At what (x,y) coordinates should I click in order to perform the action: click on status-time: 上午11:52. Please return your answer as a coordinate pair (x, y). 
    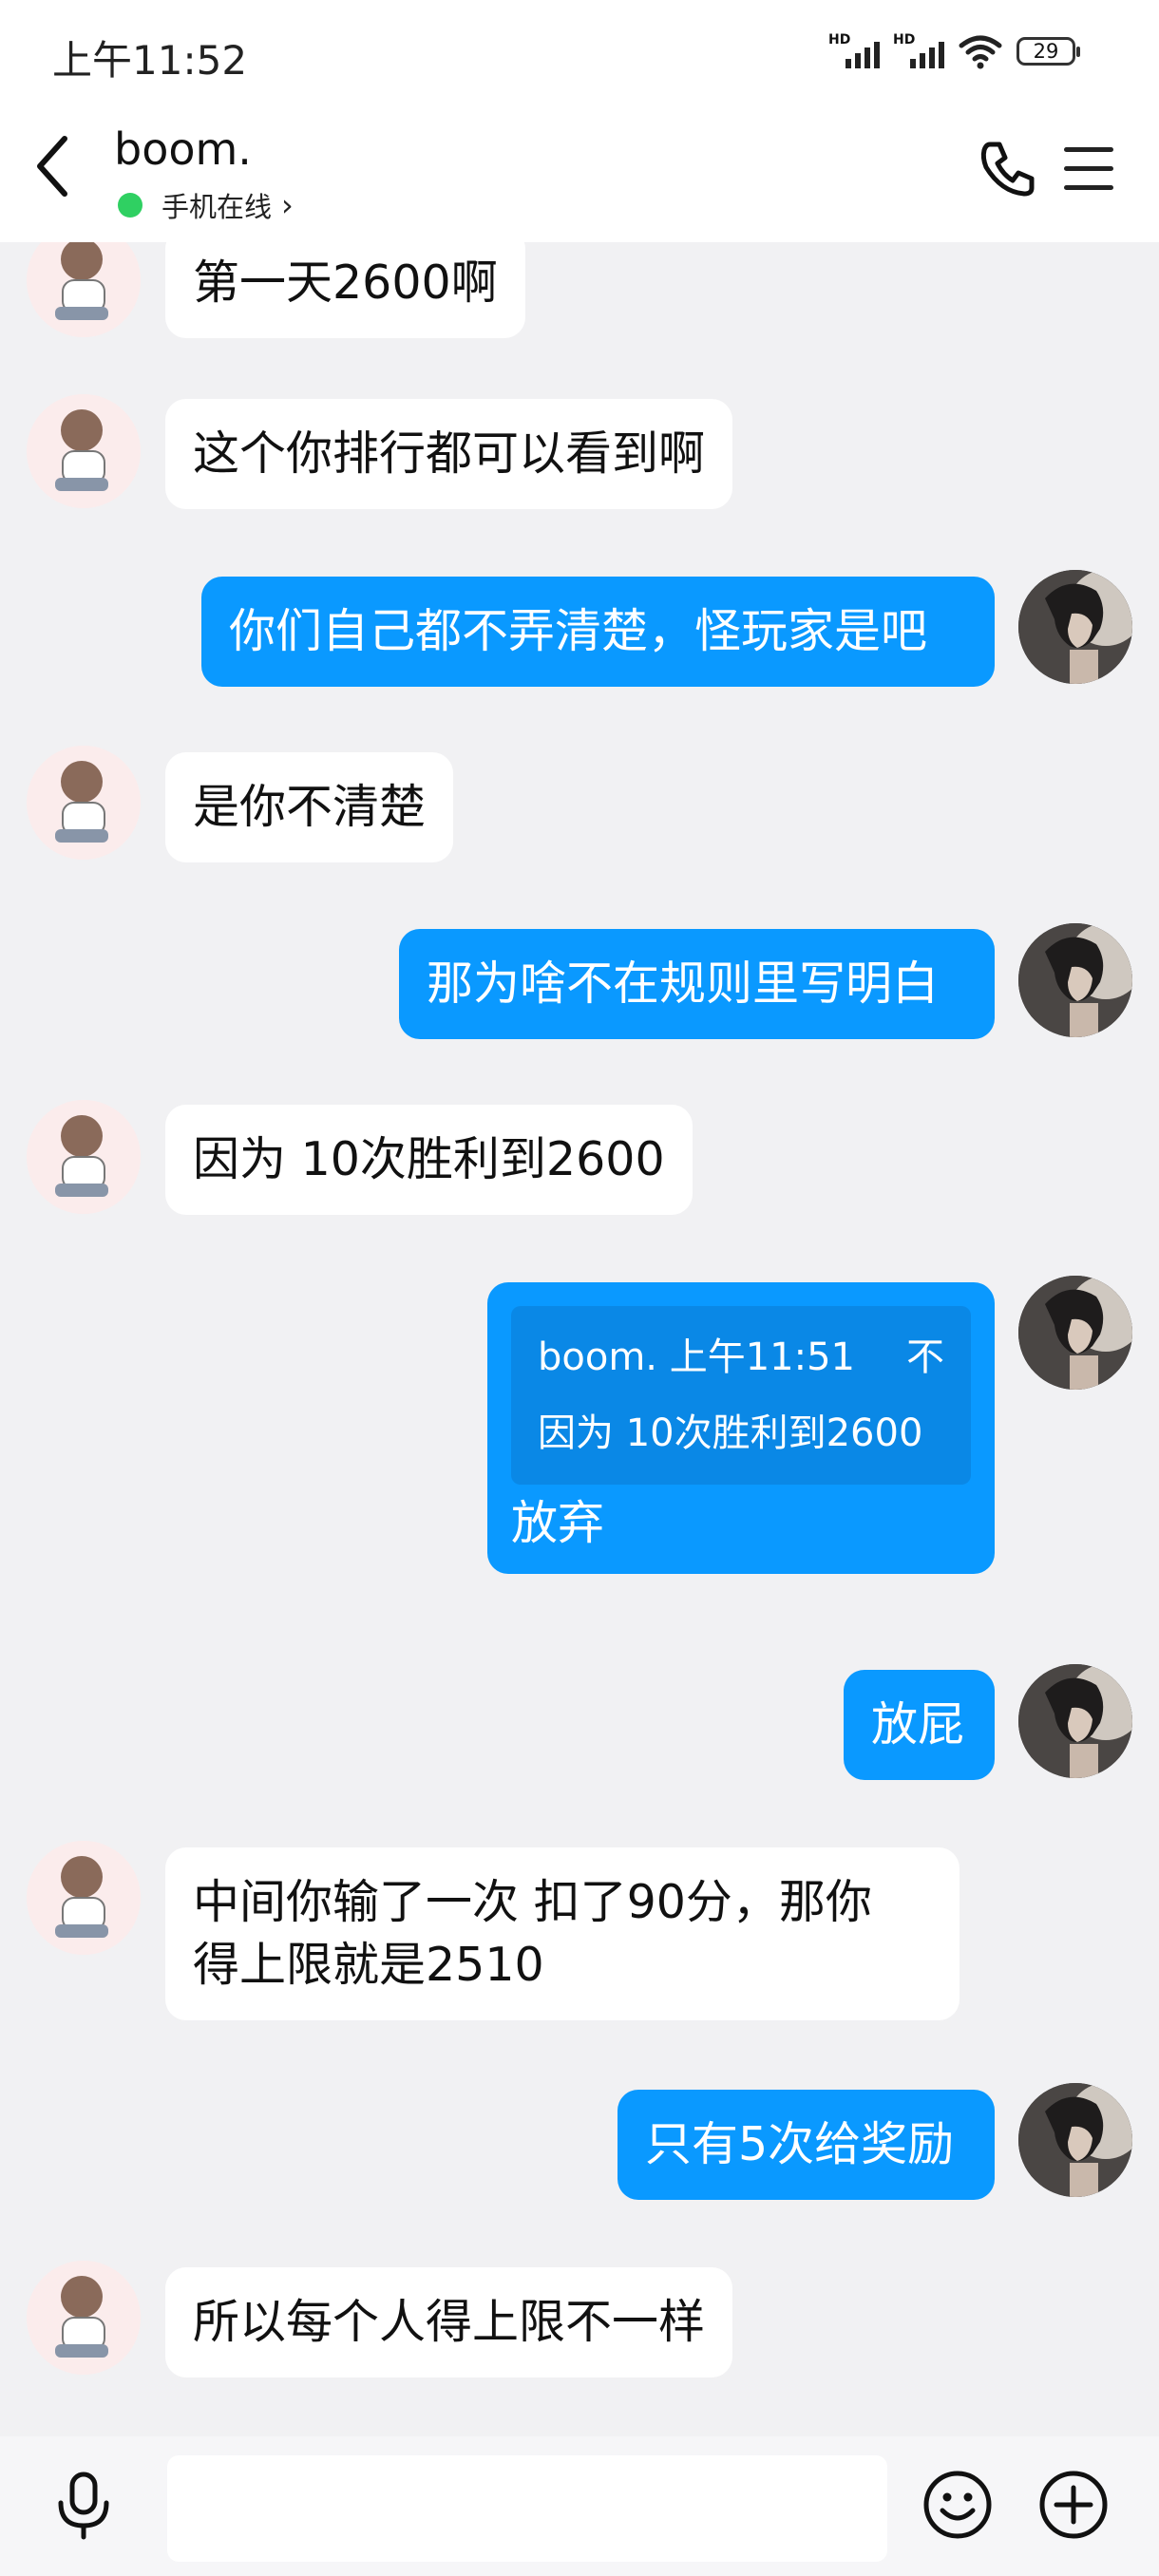
    Looking at the image, I should click on (150, 60).